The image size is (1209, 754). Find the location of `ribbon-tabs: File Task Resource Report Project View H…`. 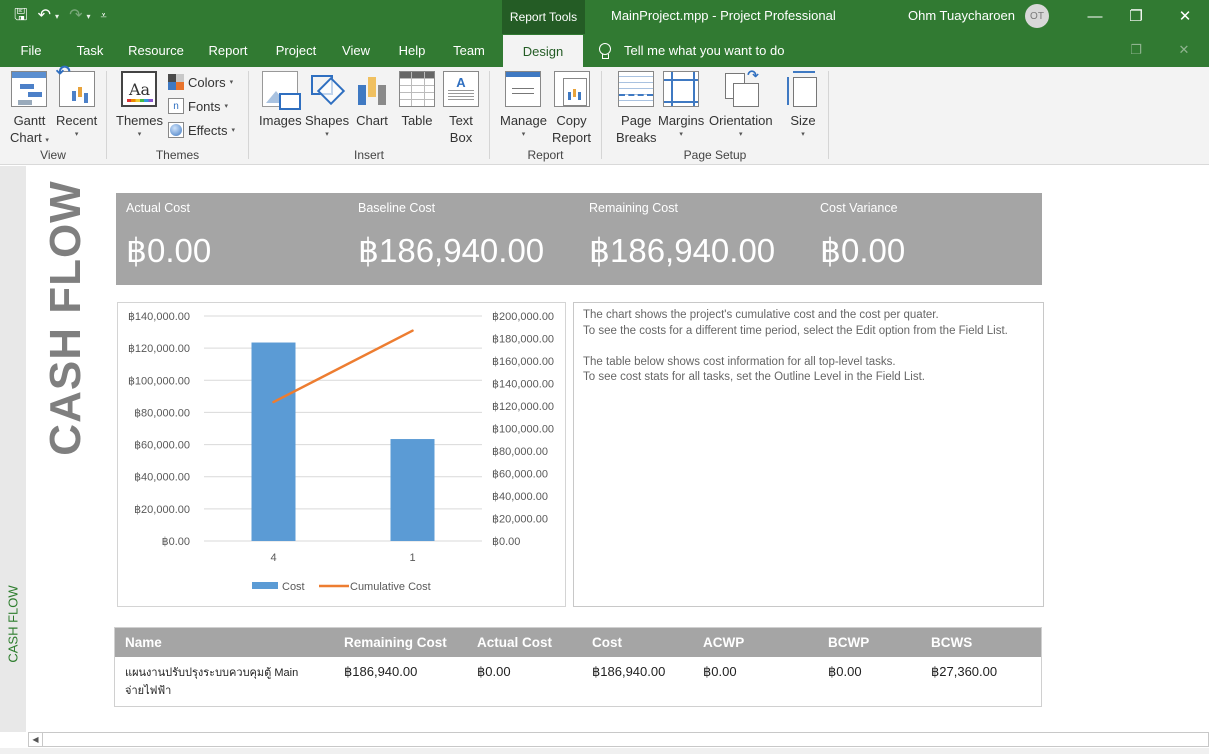

ribbon-tabs: File Task Resource Report Project View H… is located at coordinates (604, 50).